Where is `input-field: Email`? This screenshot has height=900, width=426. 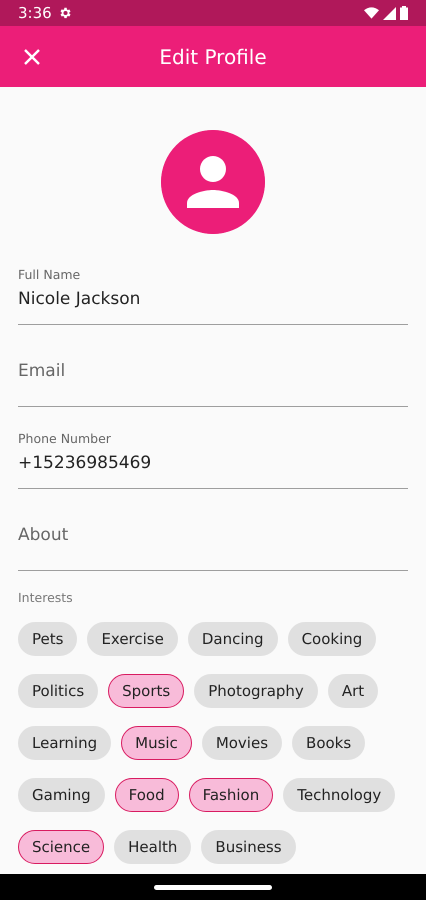 input-field: Email is located at coordinates (213, 382).